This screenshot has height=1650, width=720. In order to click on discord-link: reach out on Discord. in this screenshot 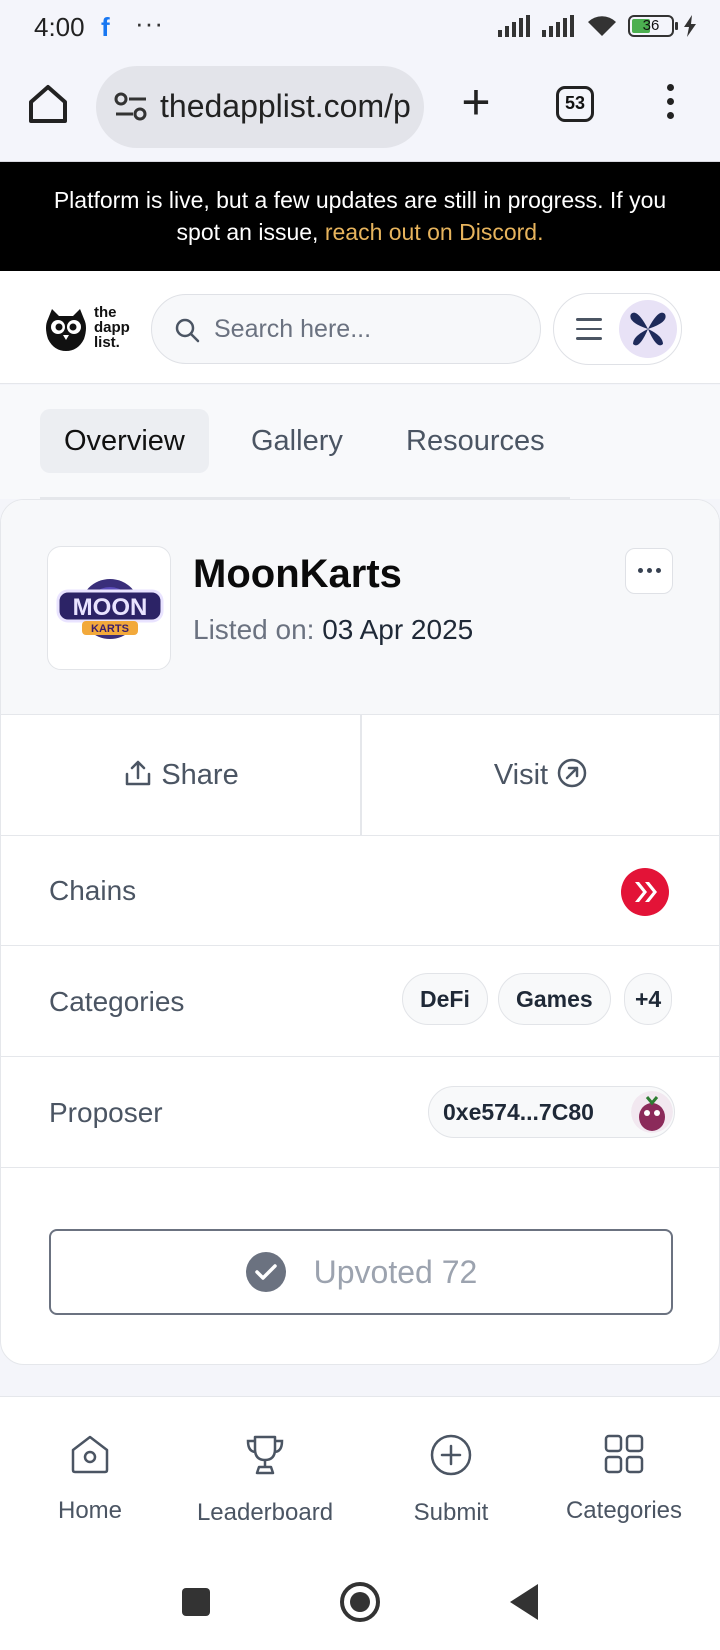, I will do `click(434, 232)`.